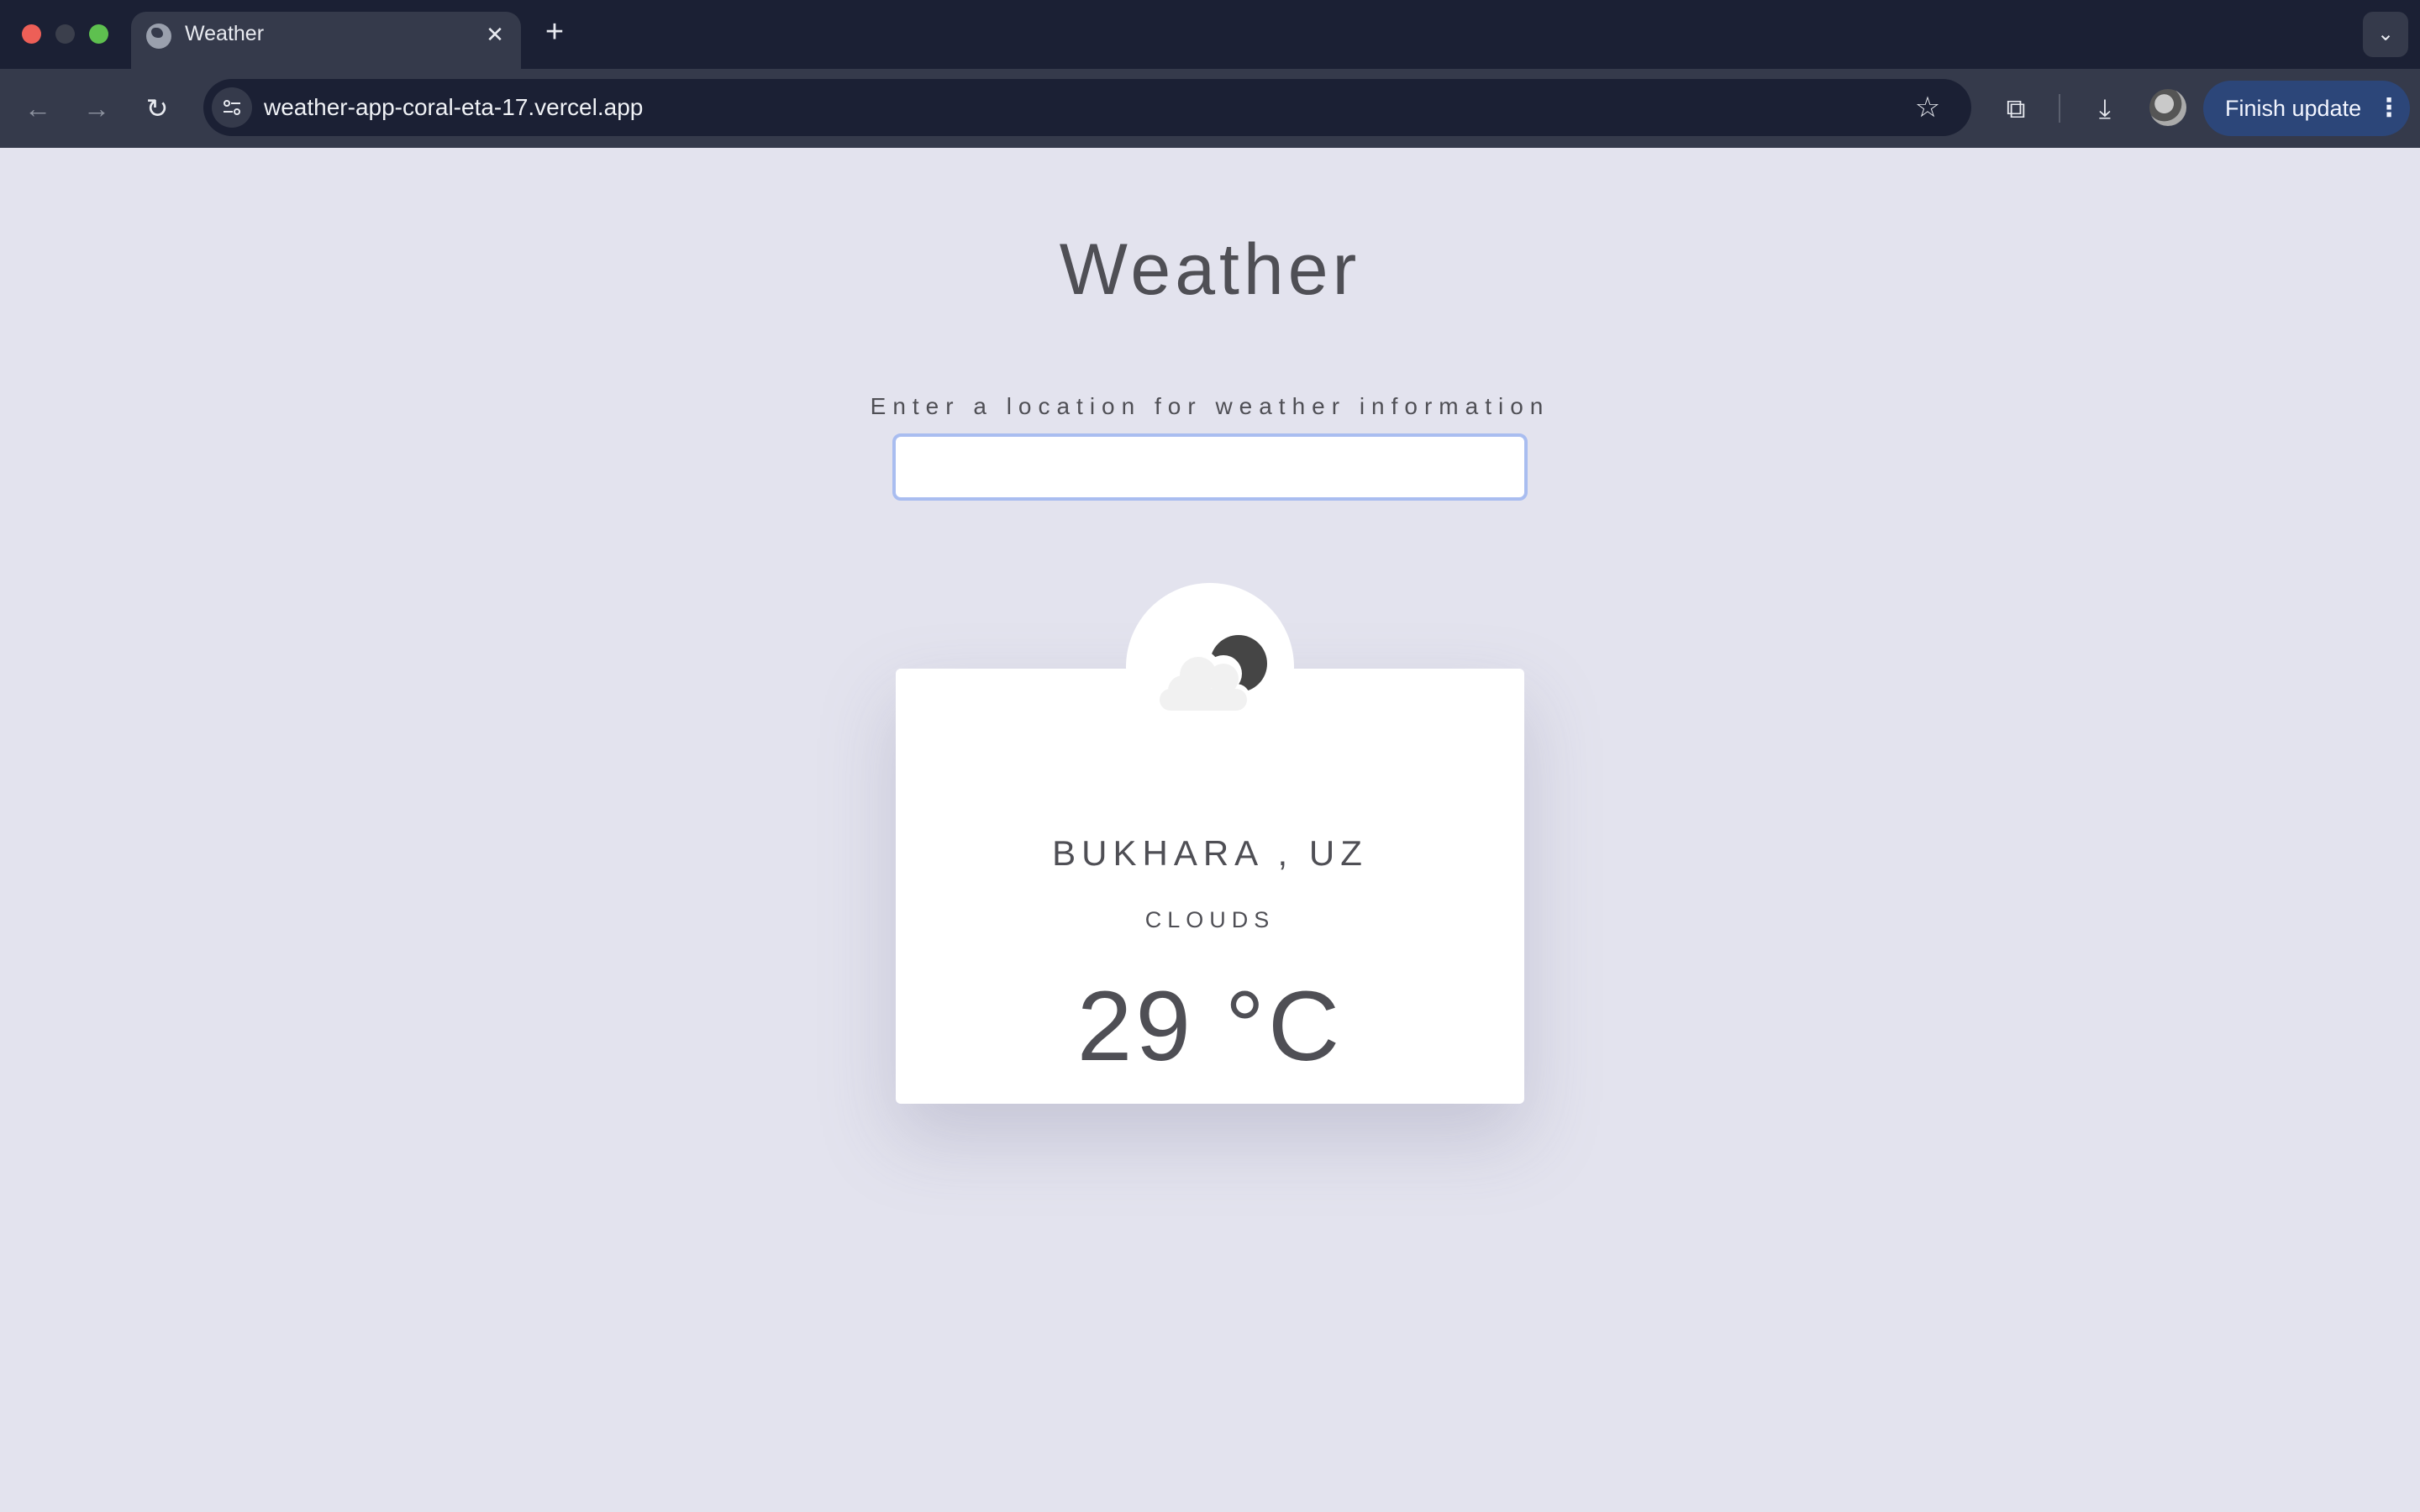 Image resolution: width=2420 pixels, height=1512 pixels. I want to click on search-label: Enter a location for weather information, so click(1210, 406).